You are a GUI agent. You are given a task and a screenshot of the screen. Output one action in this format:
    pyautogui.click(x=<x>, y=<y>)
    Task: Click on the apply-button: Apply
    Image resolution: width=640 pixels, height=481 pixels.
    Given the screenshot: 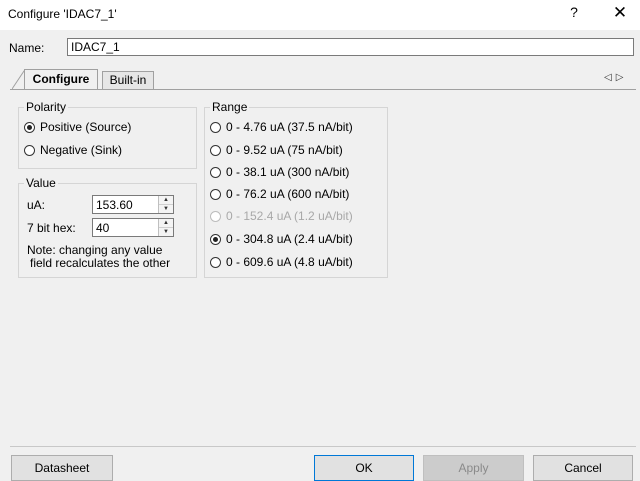 What is the action you would take?
    pyautogui.click(x=473, y=468)
    